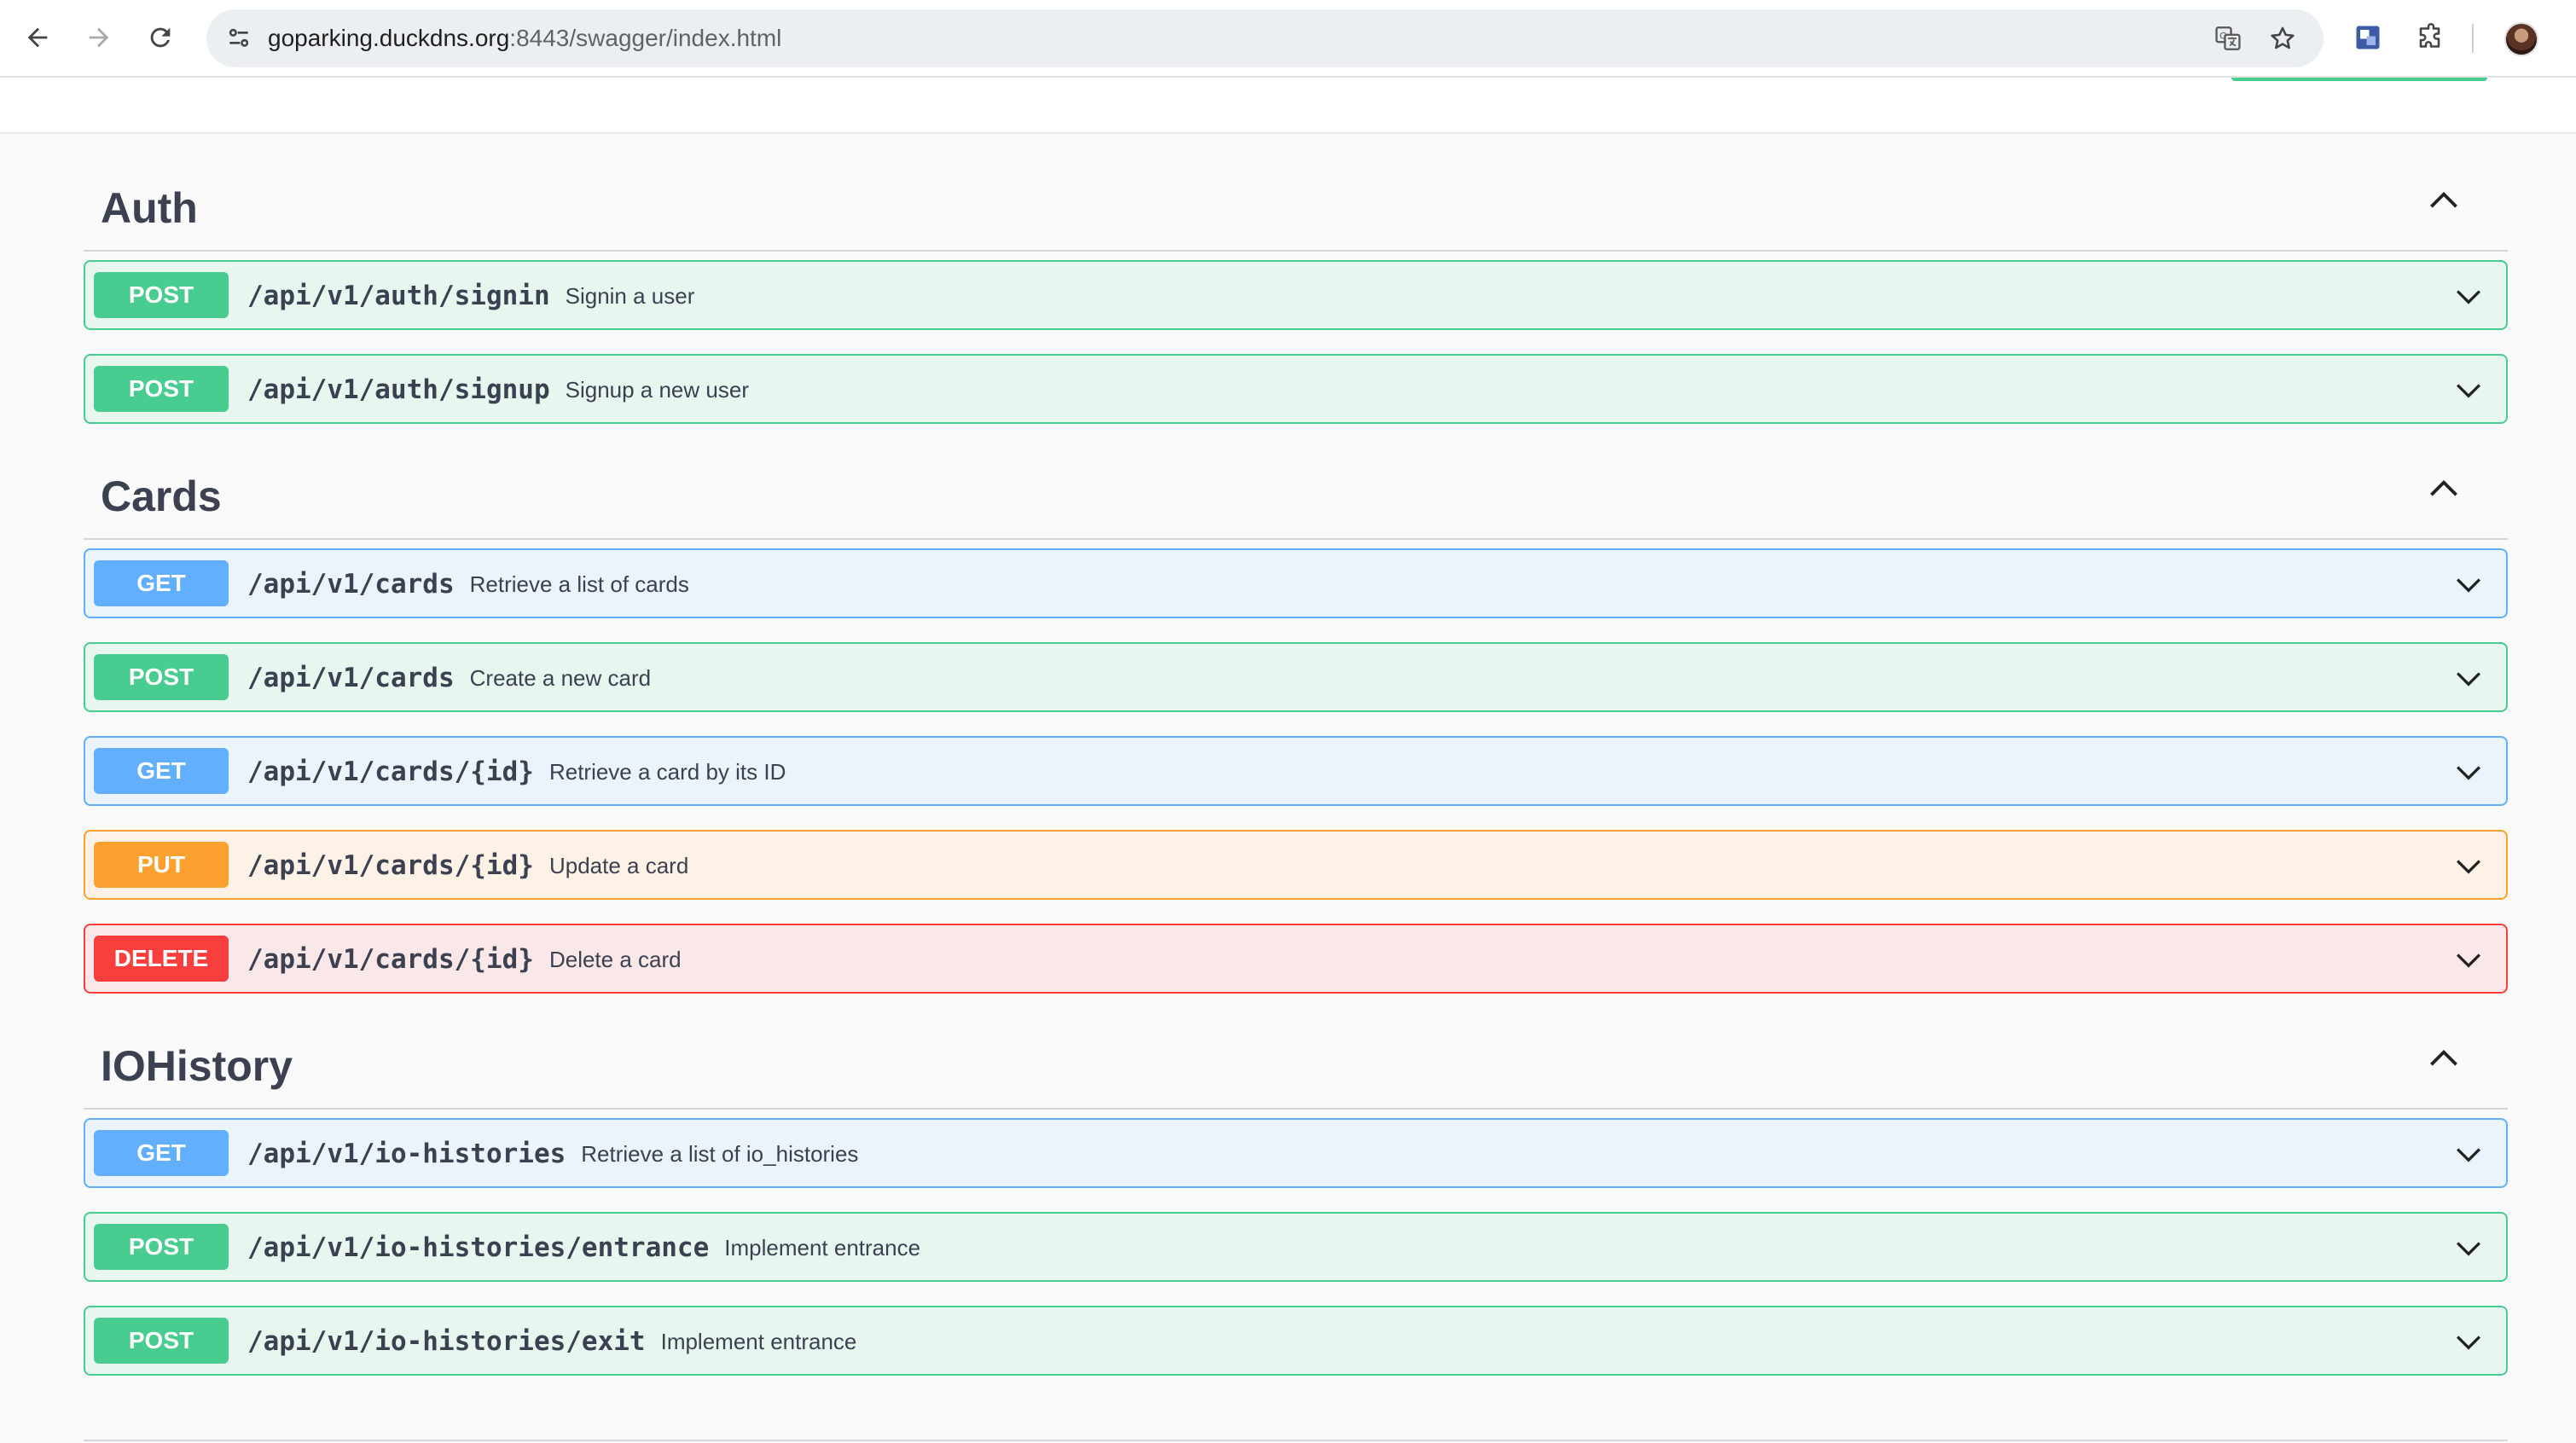 This screenshot has height=1443, width=2576. Describe the element at coordinates (667, 772) in the screenshot. I see `operation-summary: Retrieve a card by its ID` at that location.